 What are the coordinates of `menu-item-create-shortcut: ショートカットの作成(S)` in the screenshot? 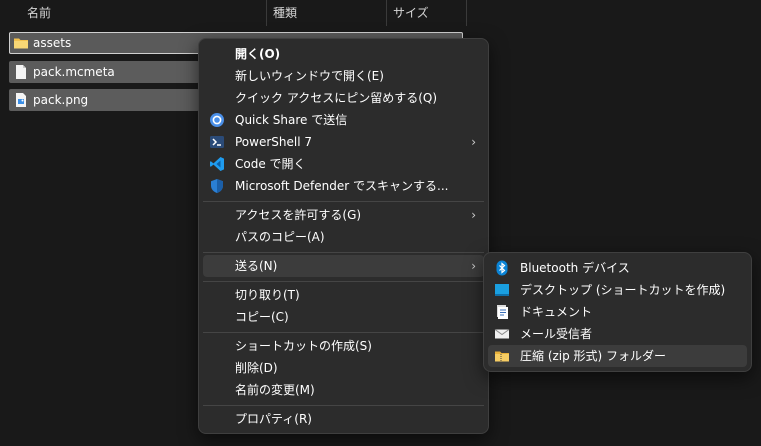 It's located at (343, 346).